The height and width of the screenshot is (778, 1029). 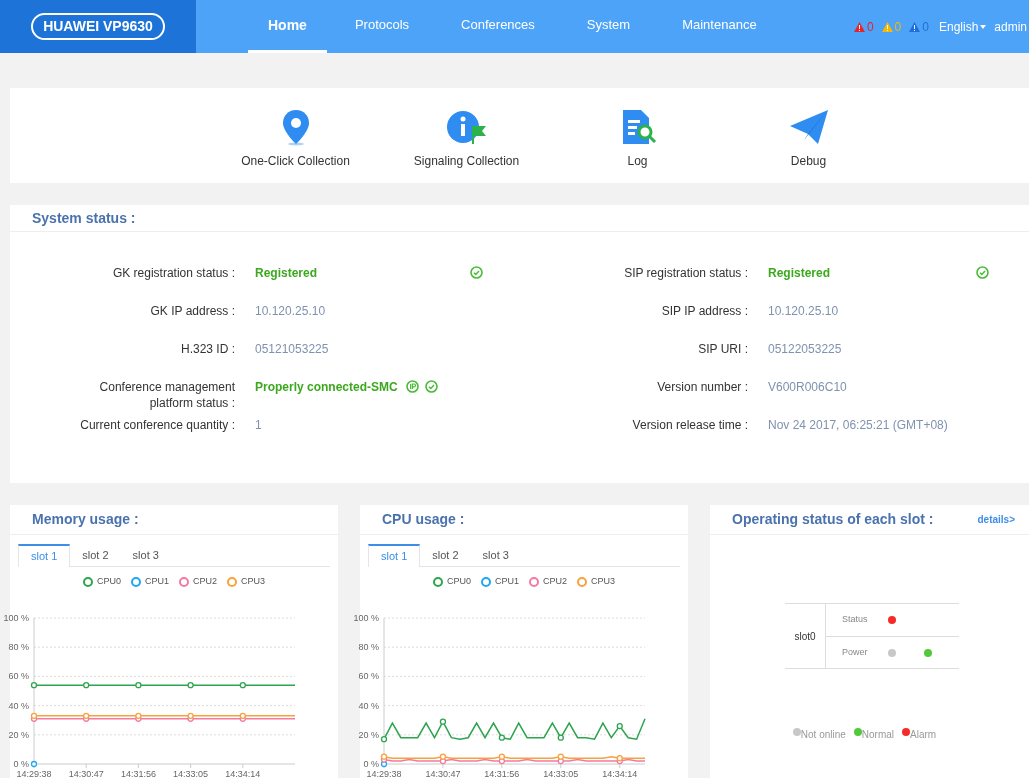 What do you see at coordinates (704, 311) in the screenshot?
I see `field-label: SIP IP address :` at bounding box center [704, 311].